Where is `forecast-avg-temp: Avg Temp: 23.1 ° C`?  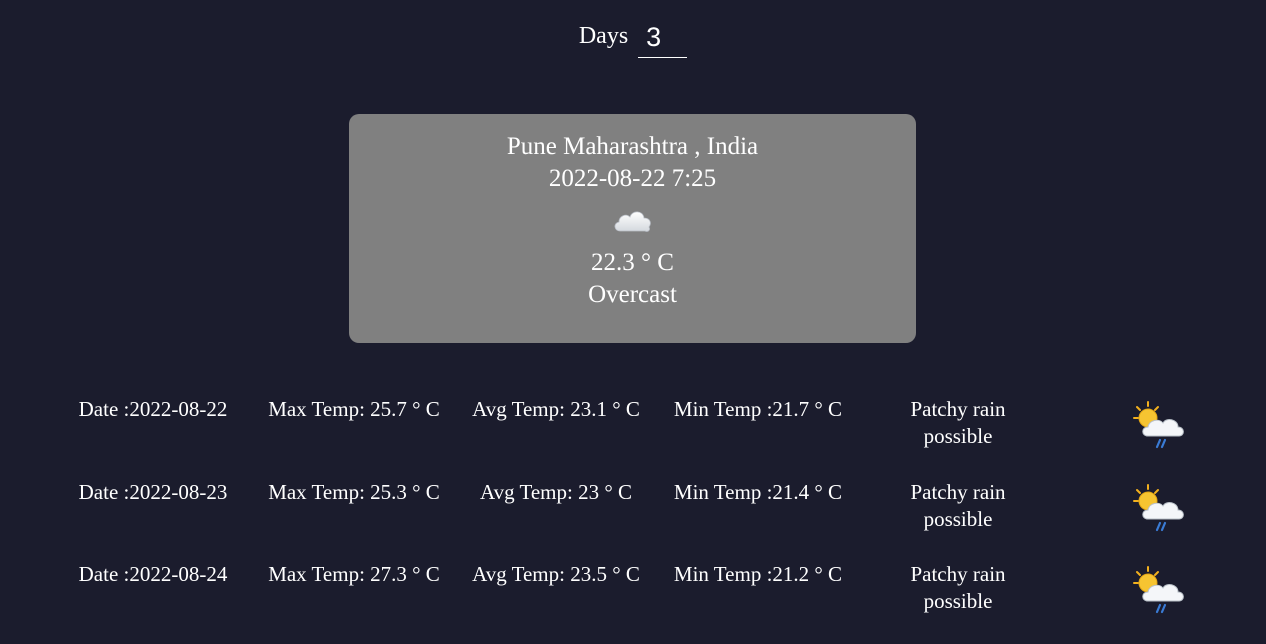
forecast-avg-temp: Avg Temp: 23.1 ° C is located at coordinates (556, 409).